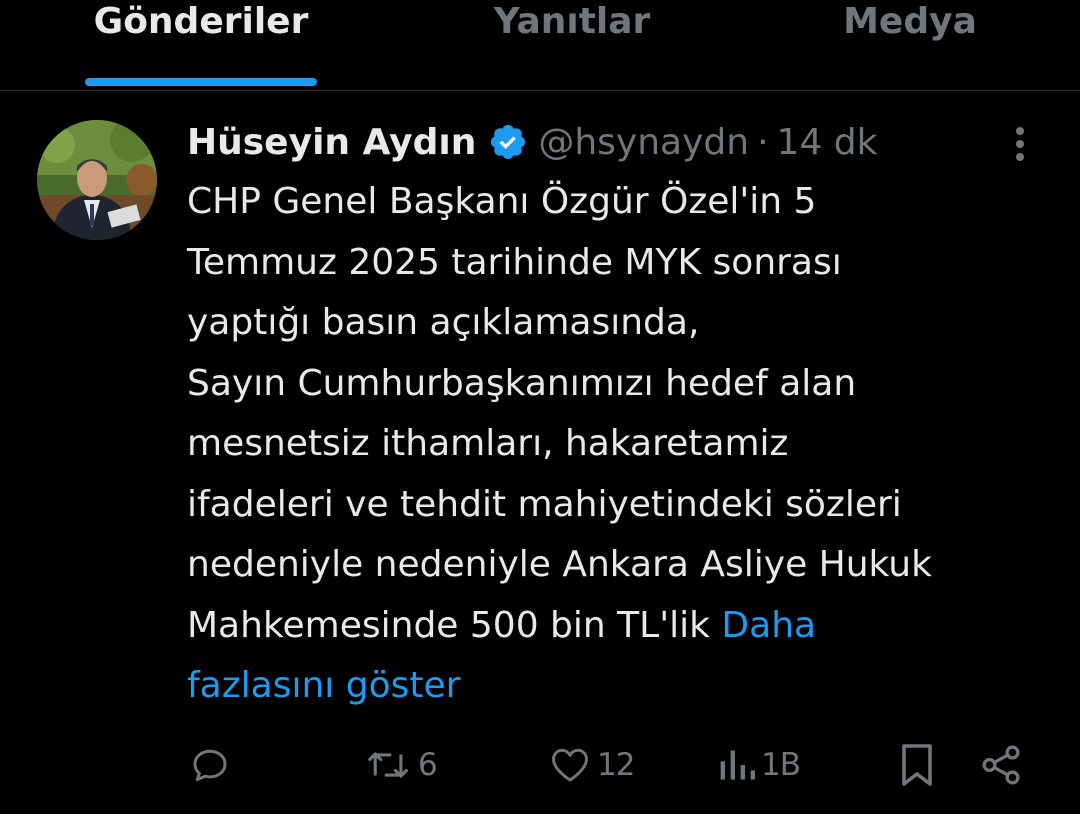 The height and width of the screenshot is (814, 1080). What do you see at coordinates (389, 765) in the screenshot?
I see `repost-icon` at bounding box center [389, 765].